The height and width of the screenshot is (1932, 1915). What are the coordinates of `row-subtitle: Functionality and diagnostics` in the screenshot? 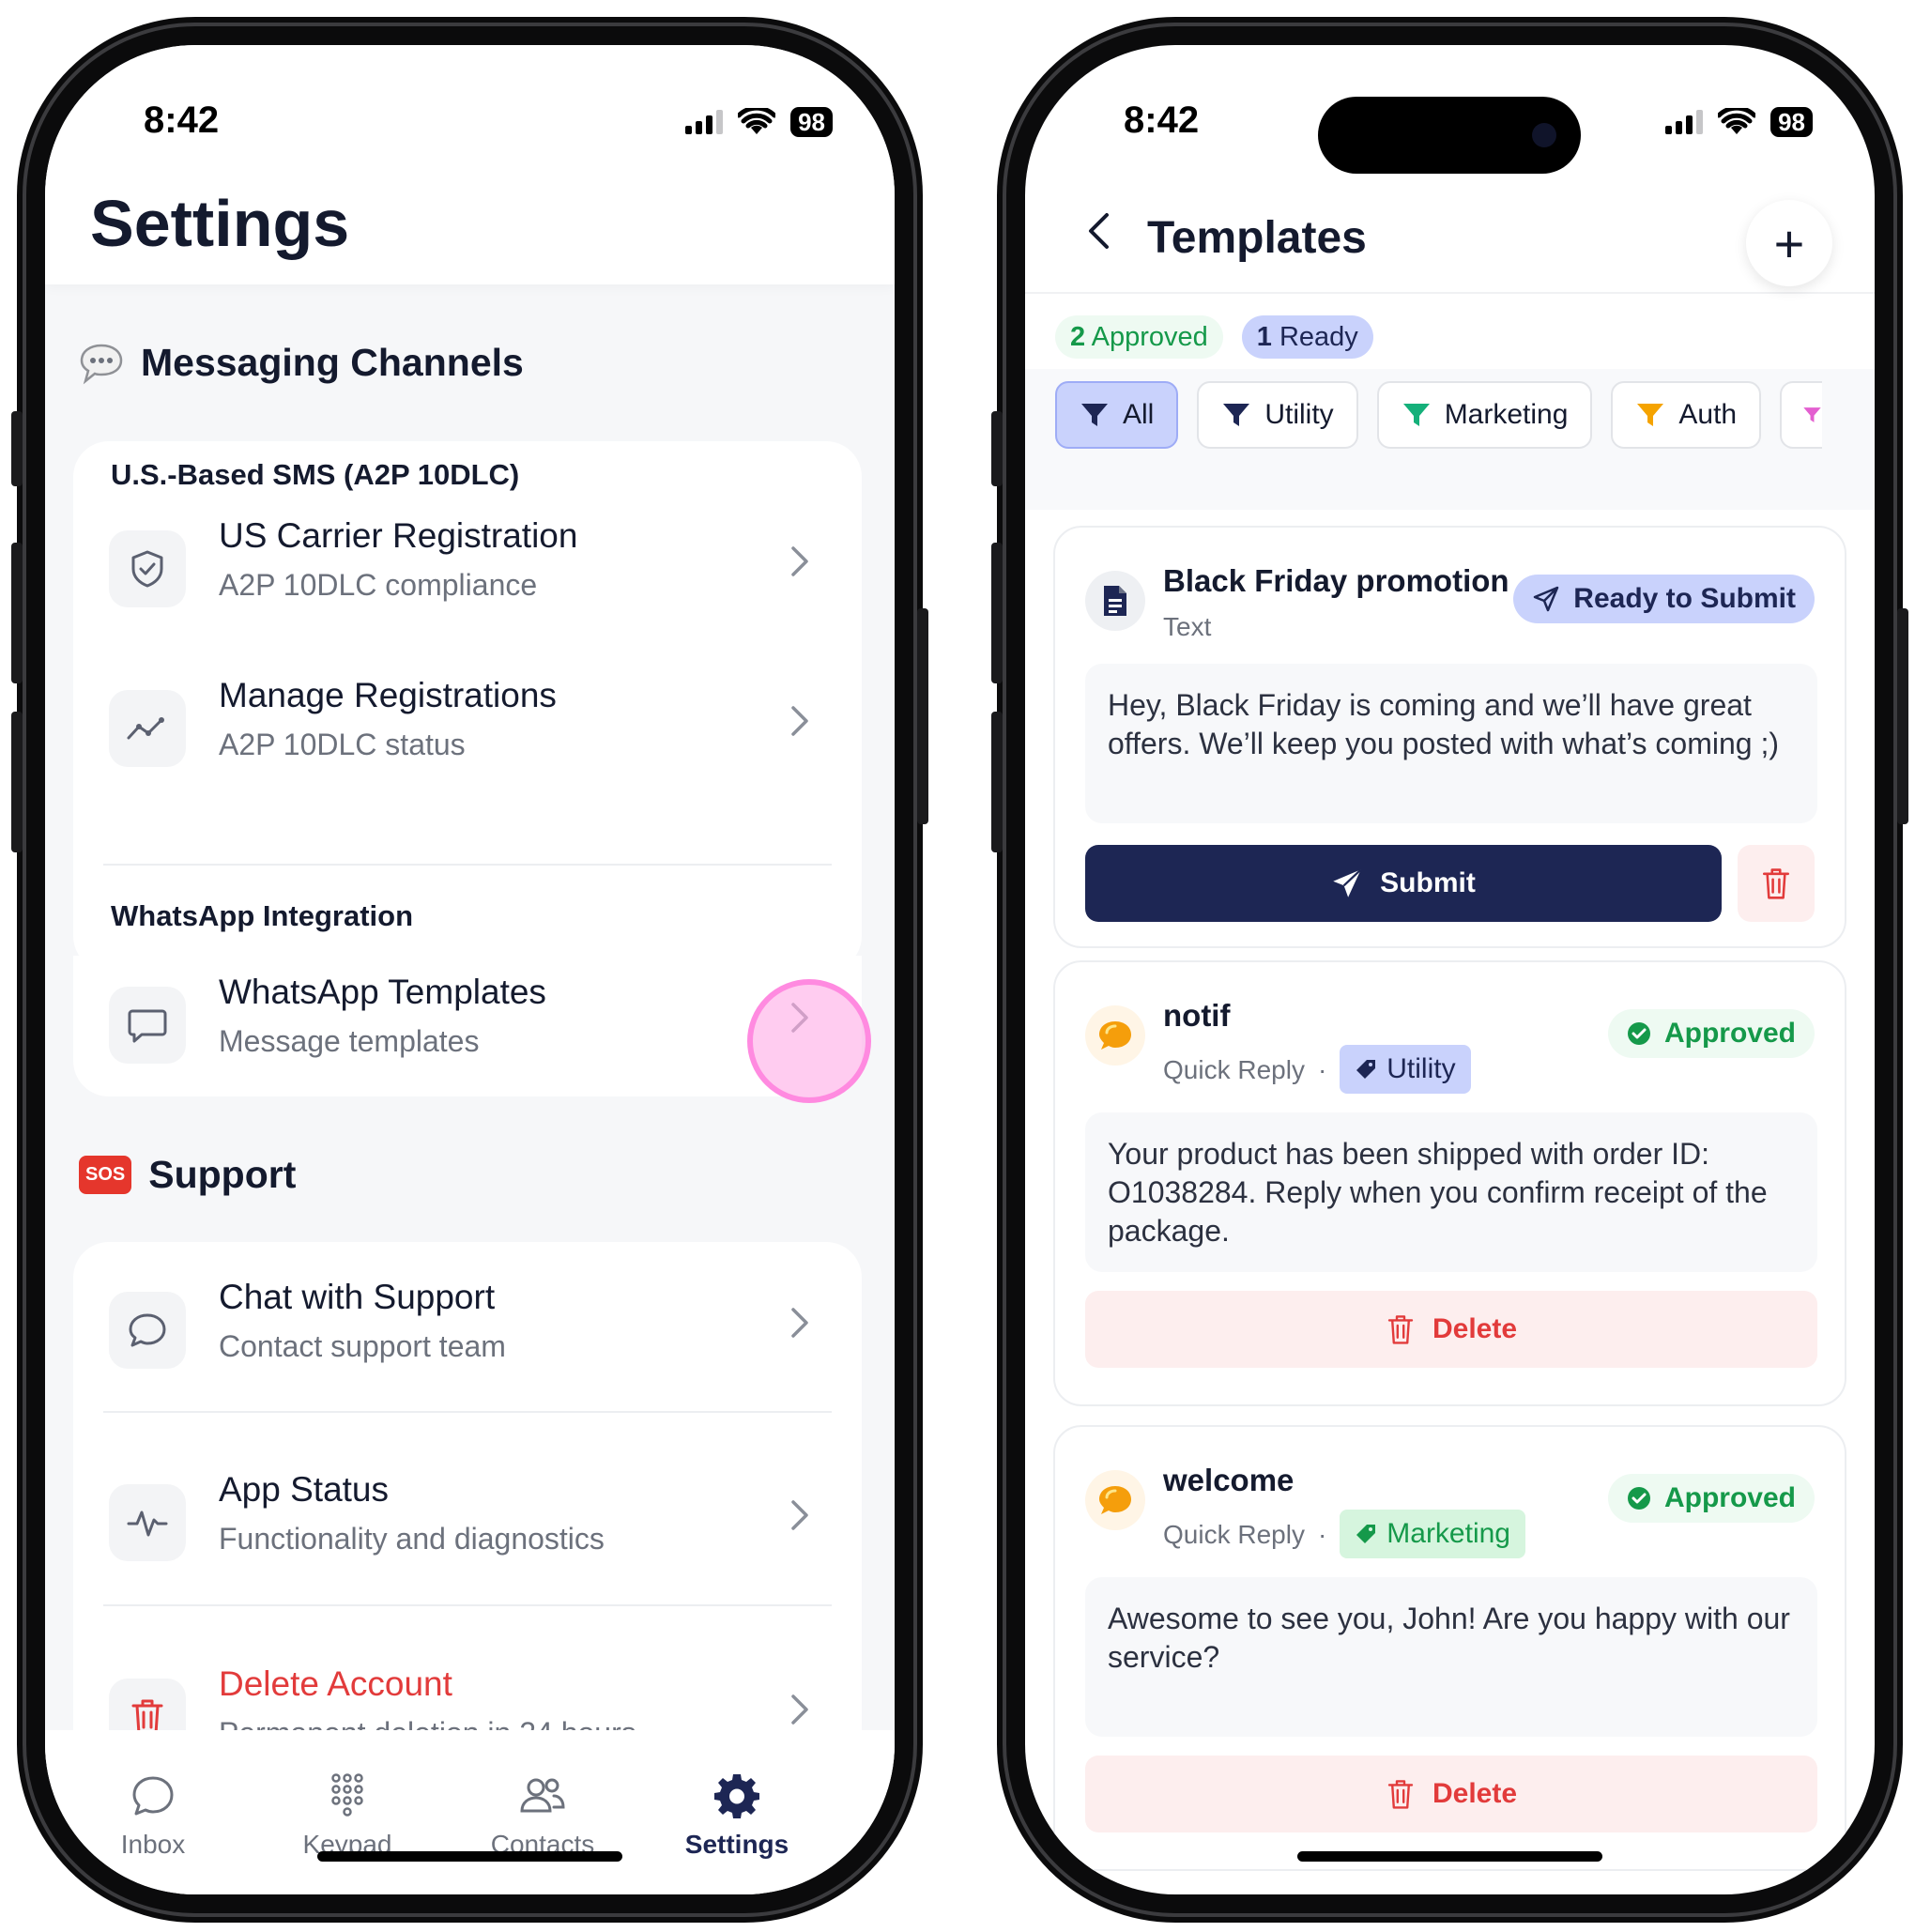 It's located at (412, 1539).